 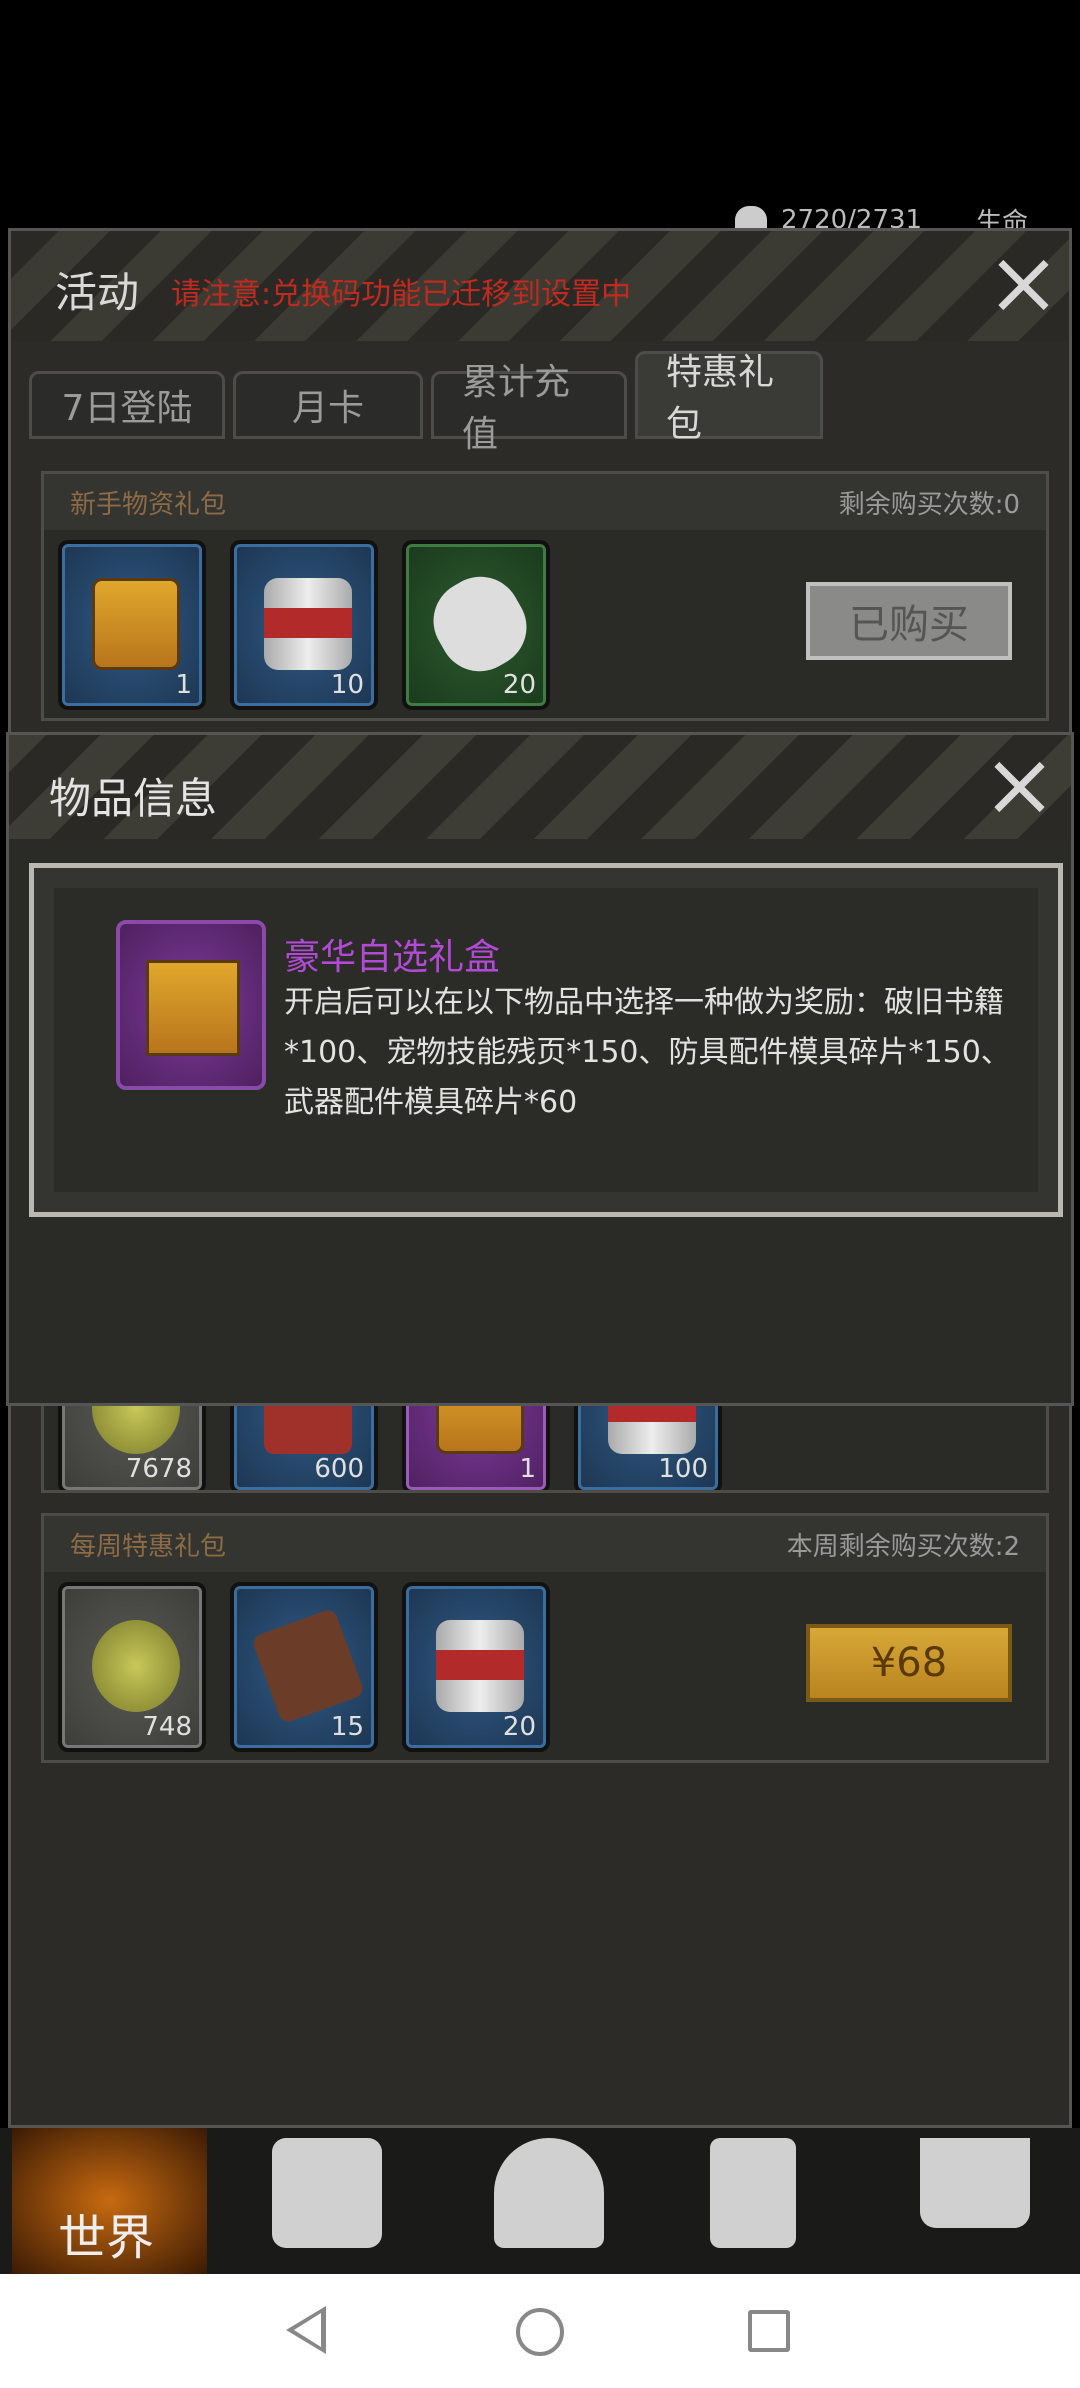 What do you see at coordinates (401, 294) in the screenshot?
I see `redeem-notice: 请注意:兑换码功能已迁移到设置中` at bounding box center [401, 294].